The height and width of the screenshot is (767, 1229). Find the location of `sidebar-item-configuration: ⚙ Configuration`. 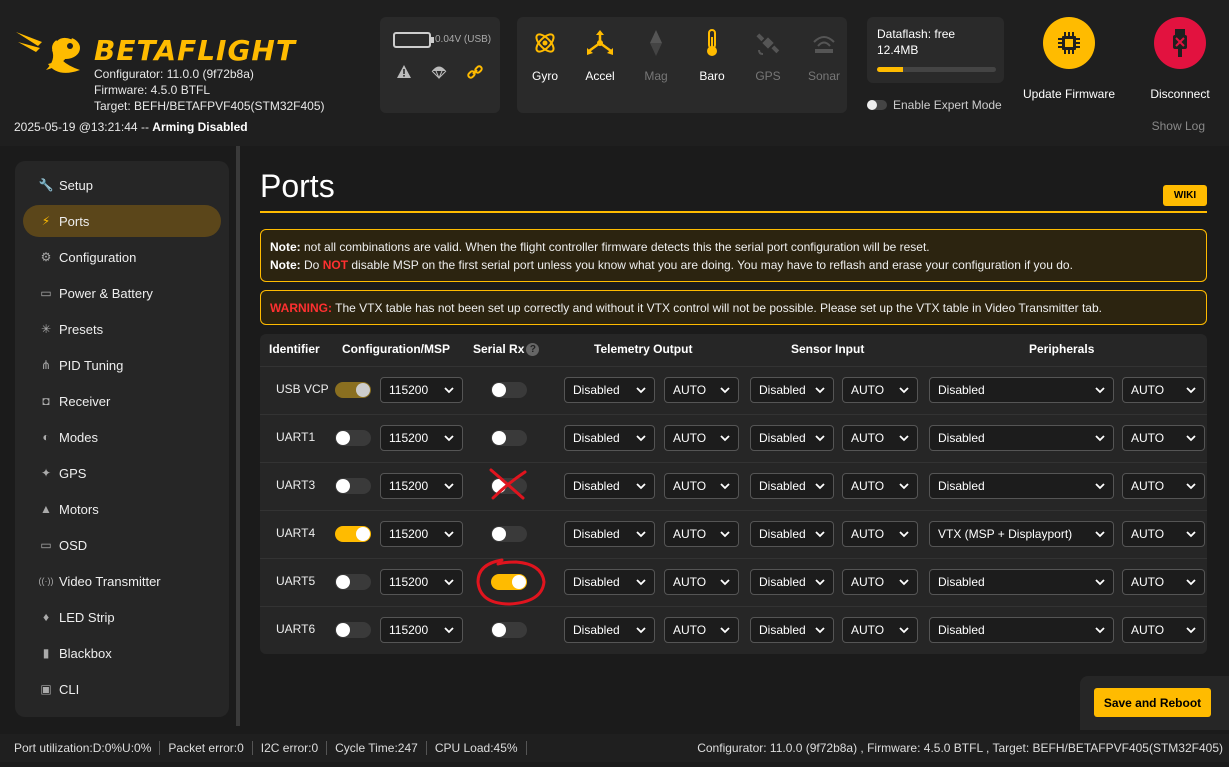

sidebar-item-configuration: ⚙ Configuration is located at coordinates (122, 257).